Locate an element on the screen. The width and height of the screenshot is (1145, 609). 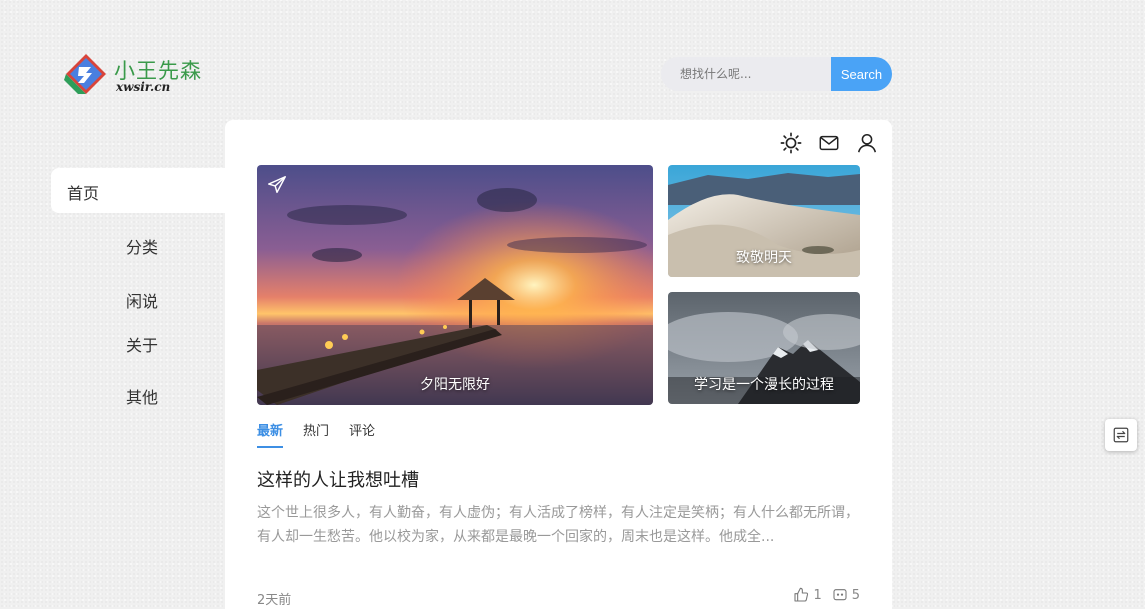
tab-popular: 热门 is located at coordinates (316, 434).